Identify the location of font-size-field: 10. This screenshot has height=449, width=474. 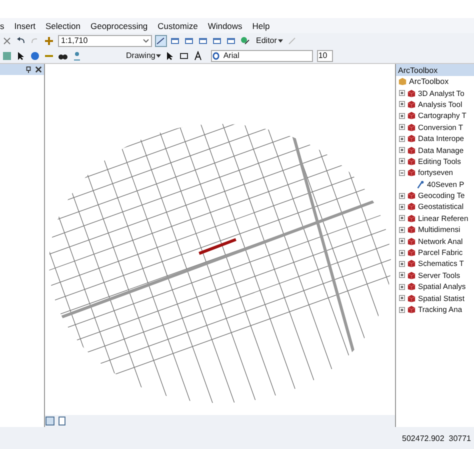
(325, 56).